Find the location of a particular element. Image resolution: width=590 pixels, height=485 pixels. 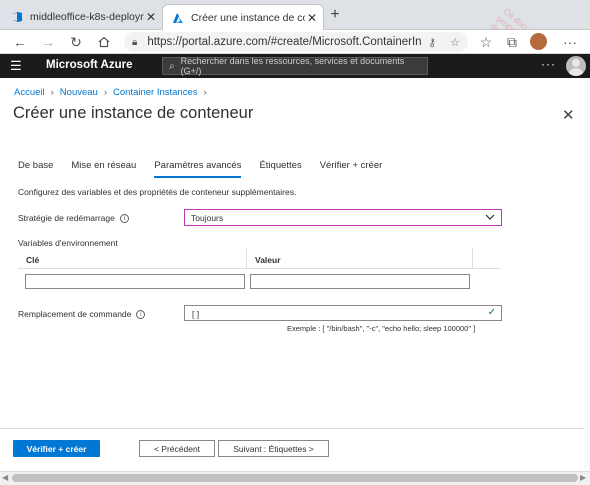

profile-avatar is located at coordinates (538, 41).